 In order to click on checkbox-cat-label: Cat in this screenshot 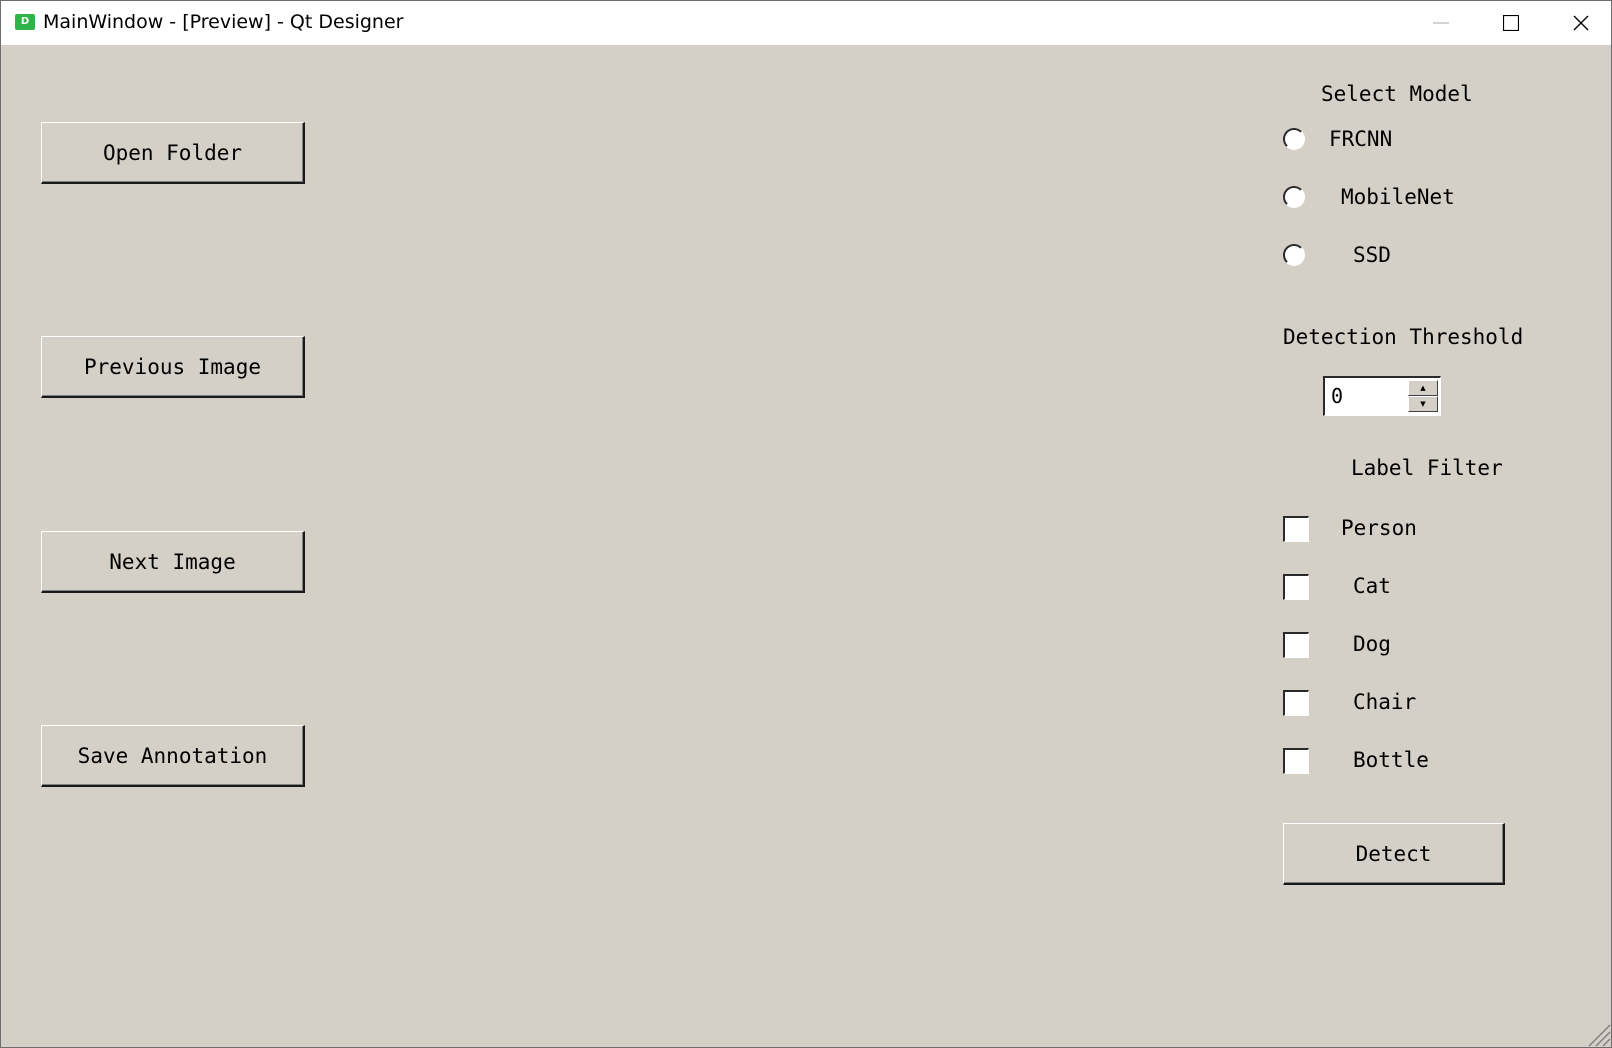, I will do `click(1372, 586)`.